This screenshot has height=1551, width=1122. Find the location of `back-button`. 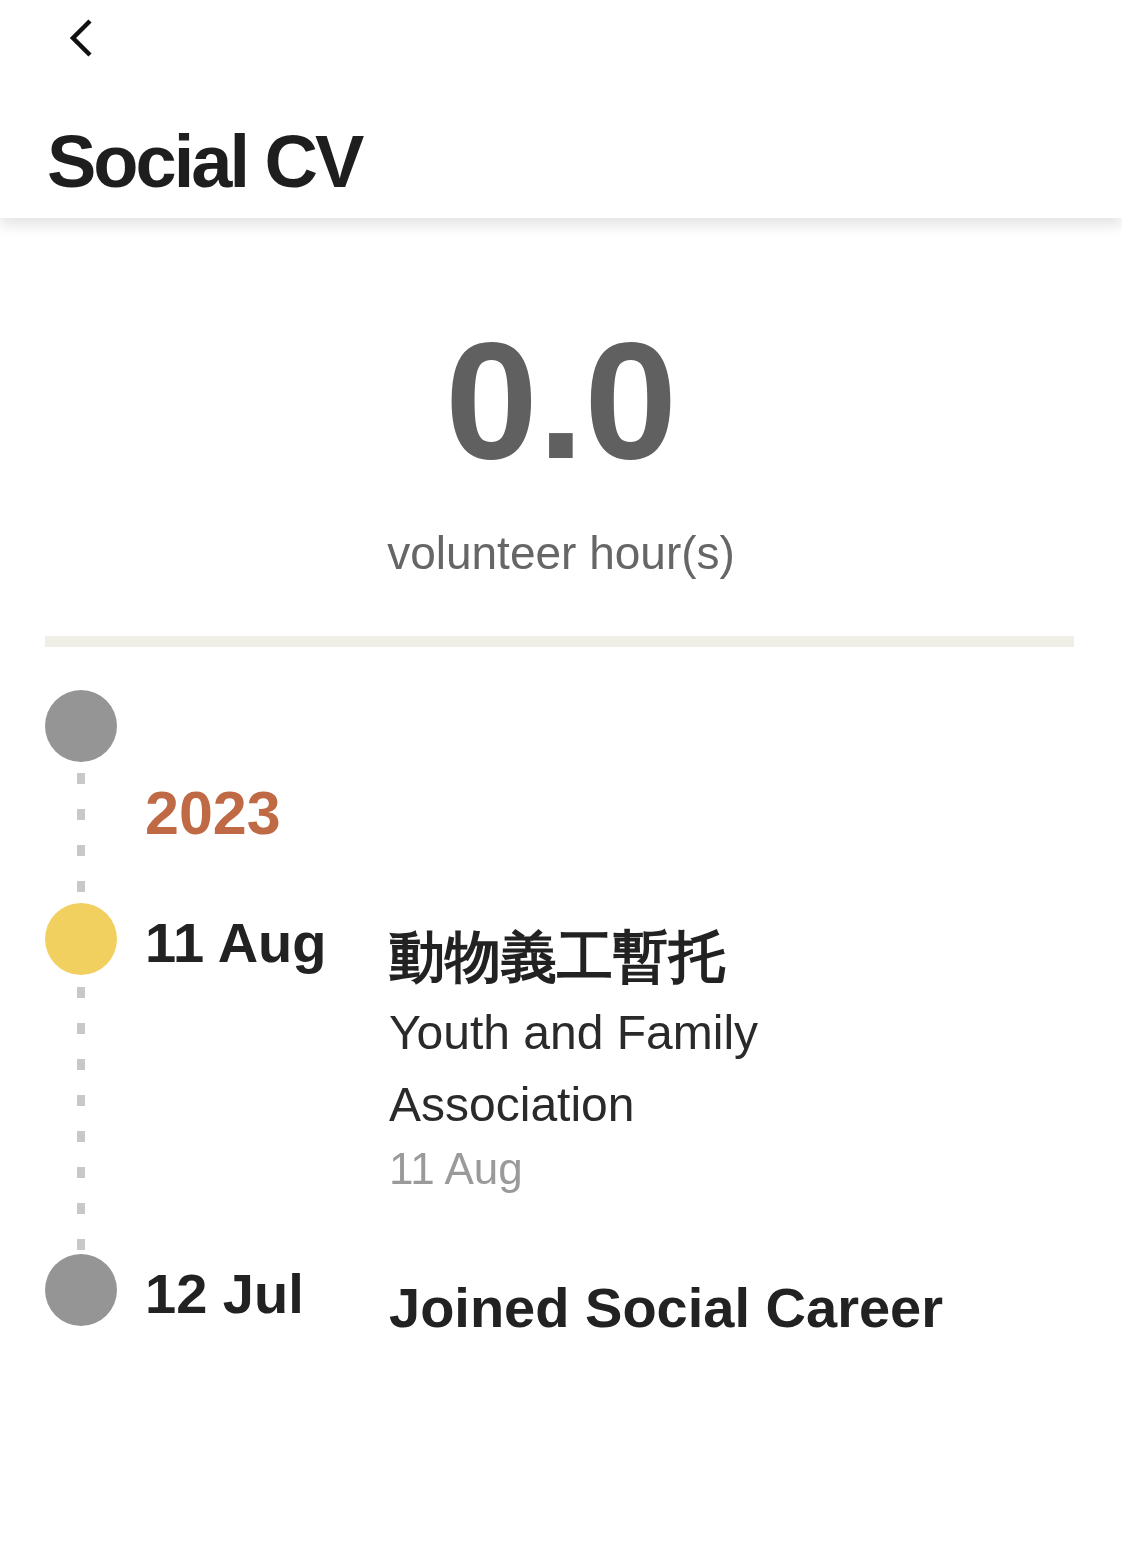

back-button is located at coordinates (81, 38).